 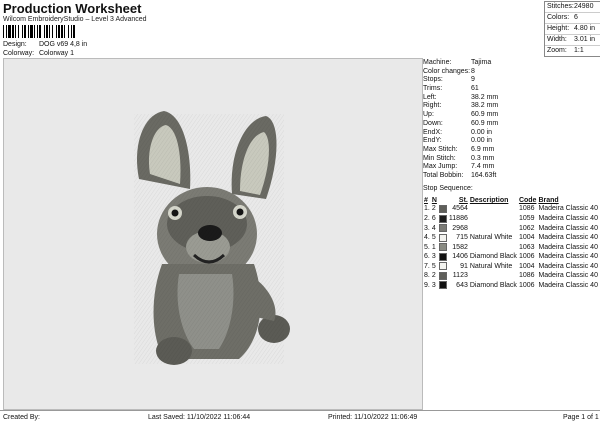 What do you see at coordinates (484, 175) in the screenshot?
I see `machine-value: 164.63ft` at bounding box center [484, 175].